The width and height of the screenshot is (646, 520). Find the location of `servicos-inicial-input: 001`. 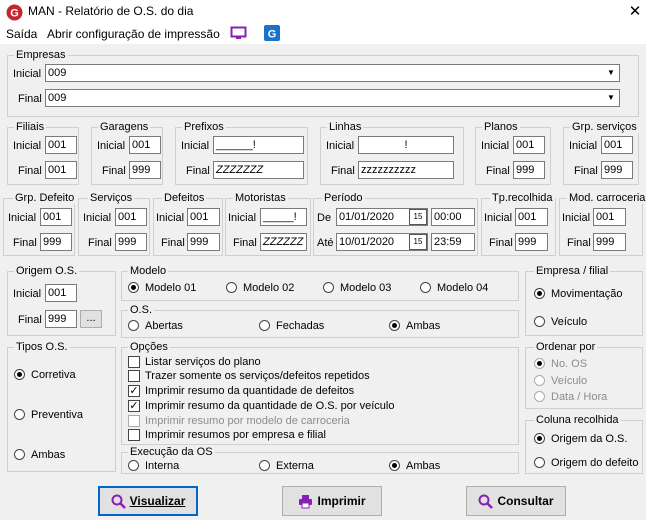

servicos-inicial-input: 001 is located at coordinates (131, 217).